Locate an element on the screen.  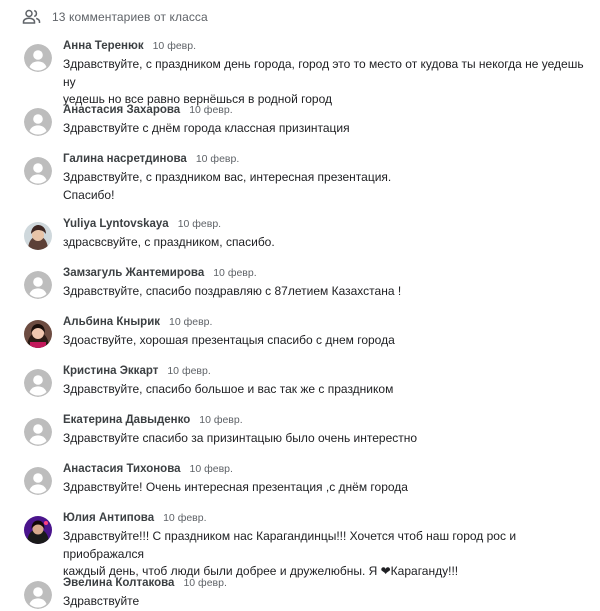
author-name: Екатерина Давыденко is located at coordinates (126, 420).